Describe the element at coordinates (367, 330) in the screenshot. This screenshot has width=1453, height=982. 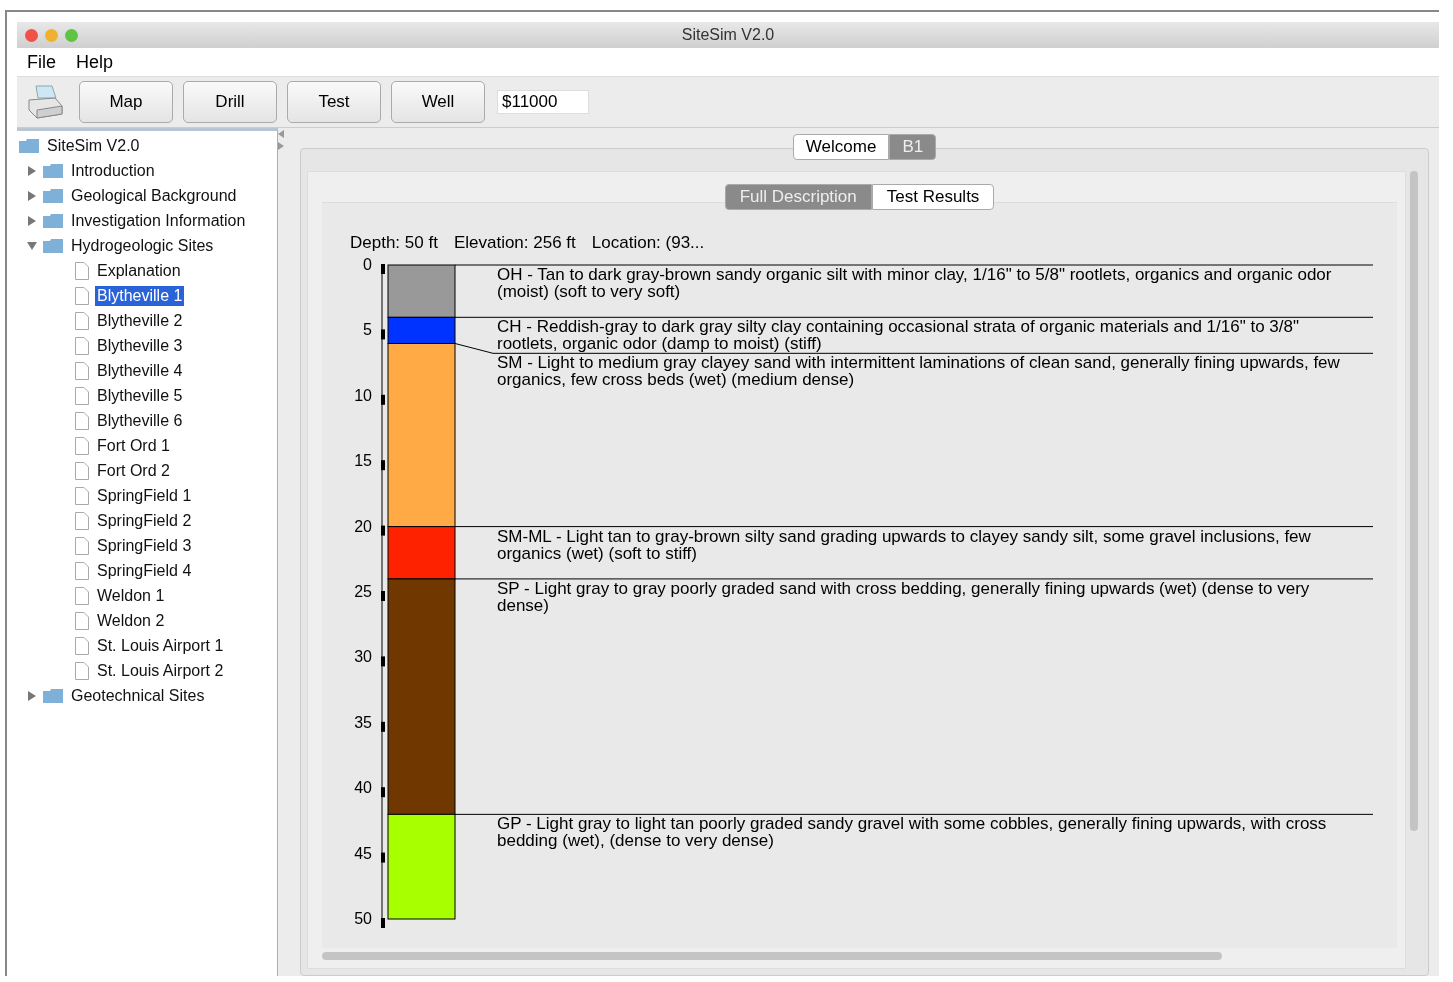
I see `depth-label: 5` at that location.